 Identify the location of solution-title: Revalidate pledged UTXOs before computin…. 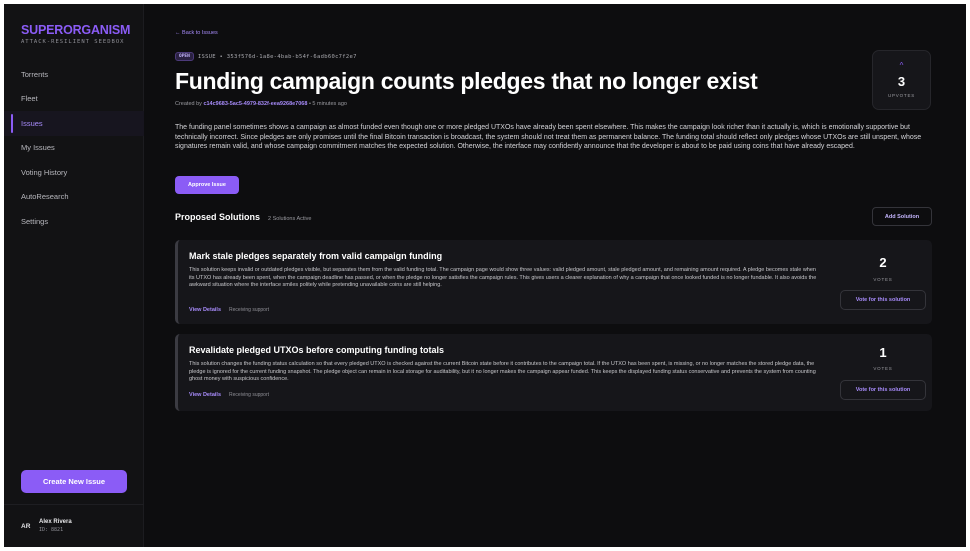
(317, 350).